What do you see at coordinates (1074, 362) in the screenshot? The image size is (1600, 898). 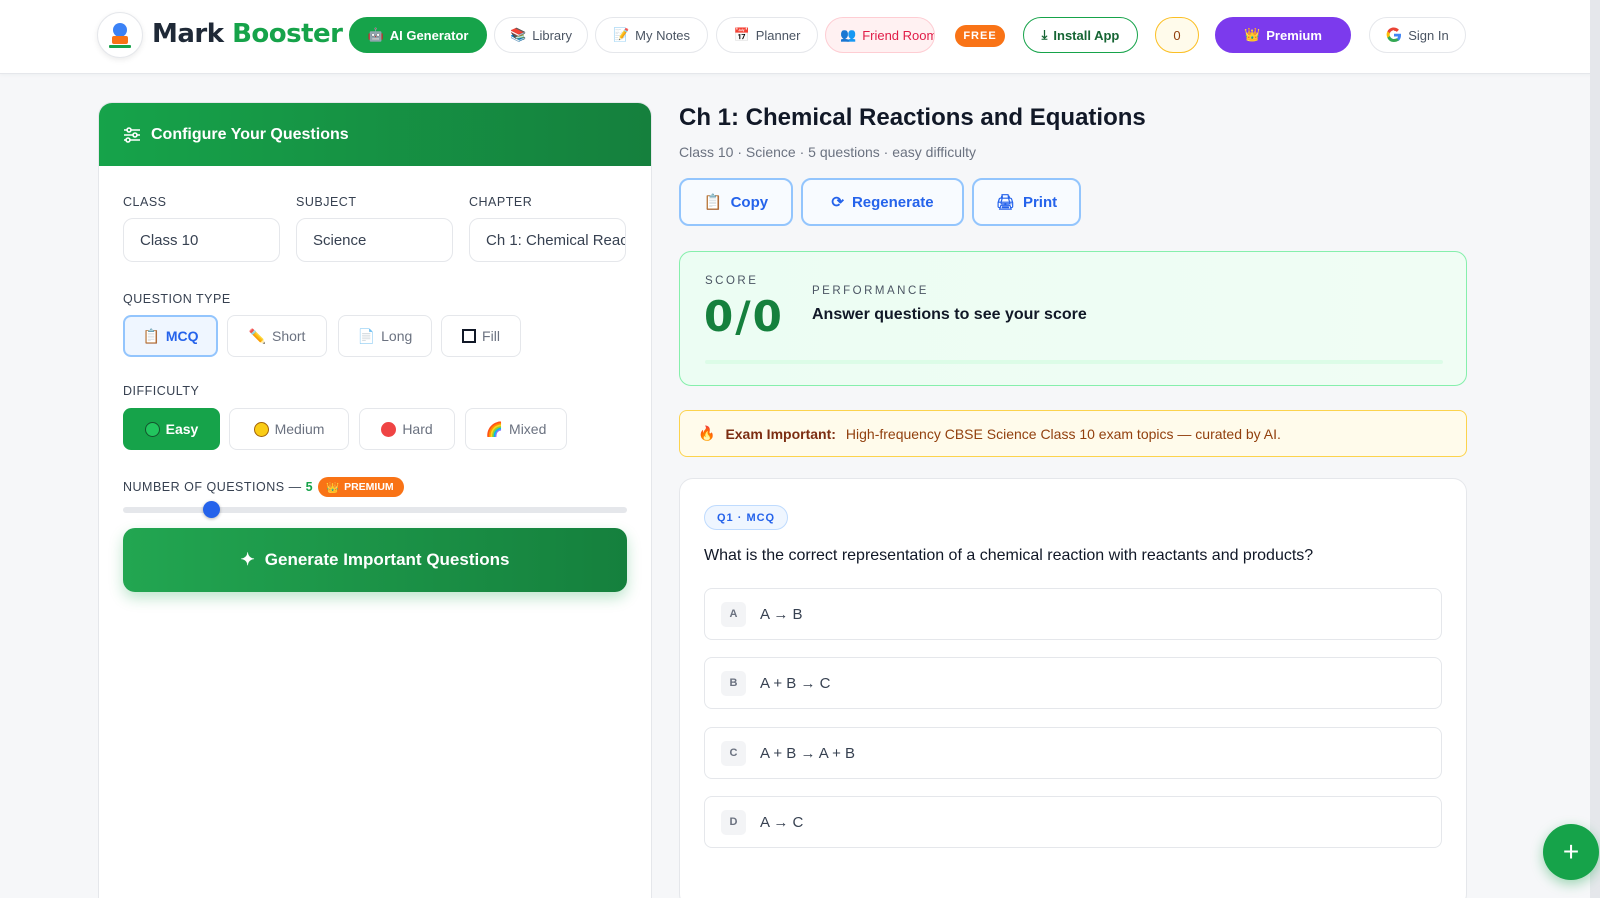 I see `score-progress-bar` at bounding box center [1074, 362].